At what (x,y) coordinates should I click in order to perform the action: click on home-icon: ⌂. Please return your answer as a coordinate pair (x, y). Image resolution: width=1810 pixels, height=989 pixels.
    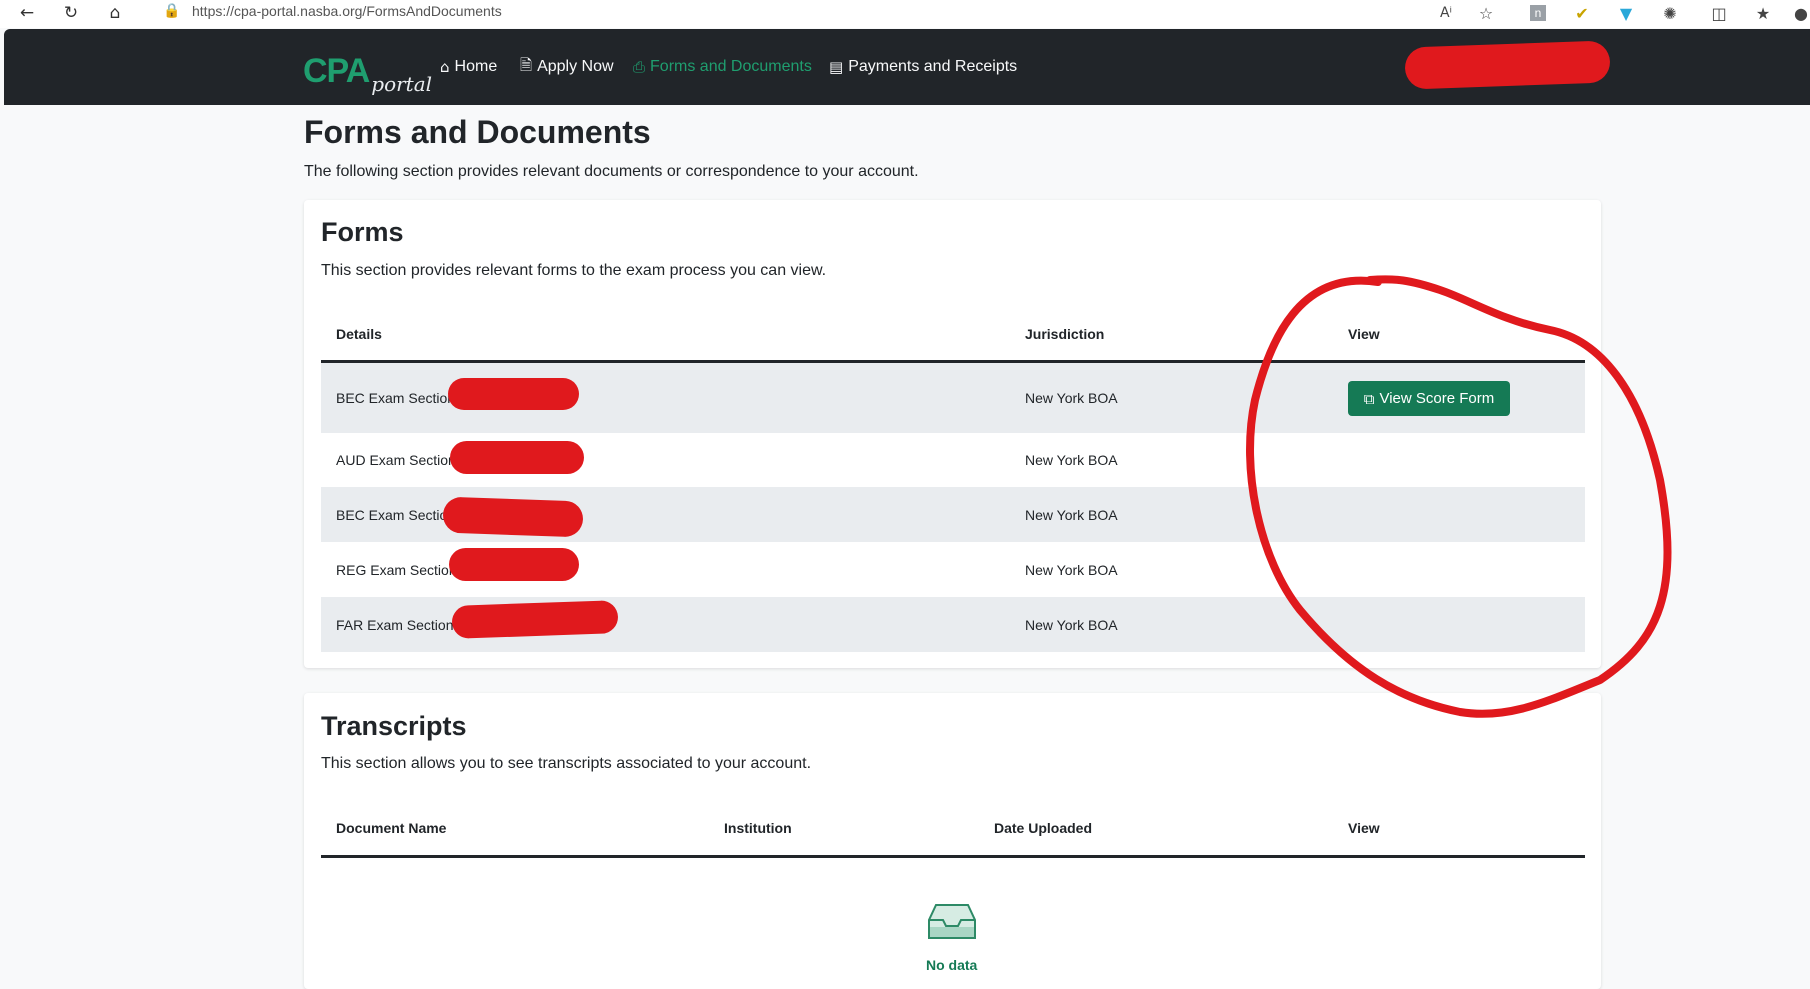
    Looking at the image, I should click on (115, 13).